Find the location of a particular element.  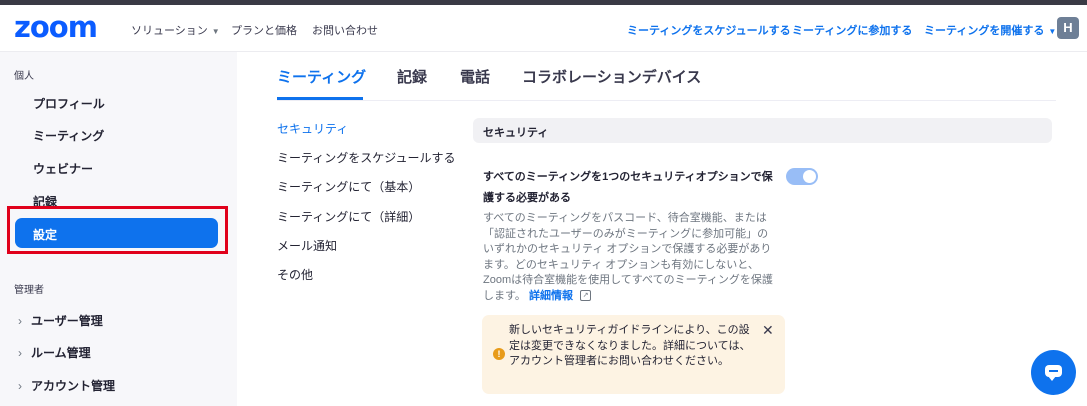

nav-schedule-meeting: ミーティングをスケジュールする is located at coordinates (709, 30).